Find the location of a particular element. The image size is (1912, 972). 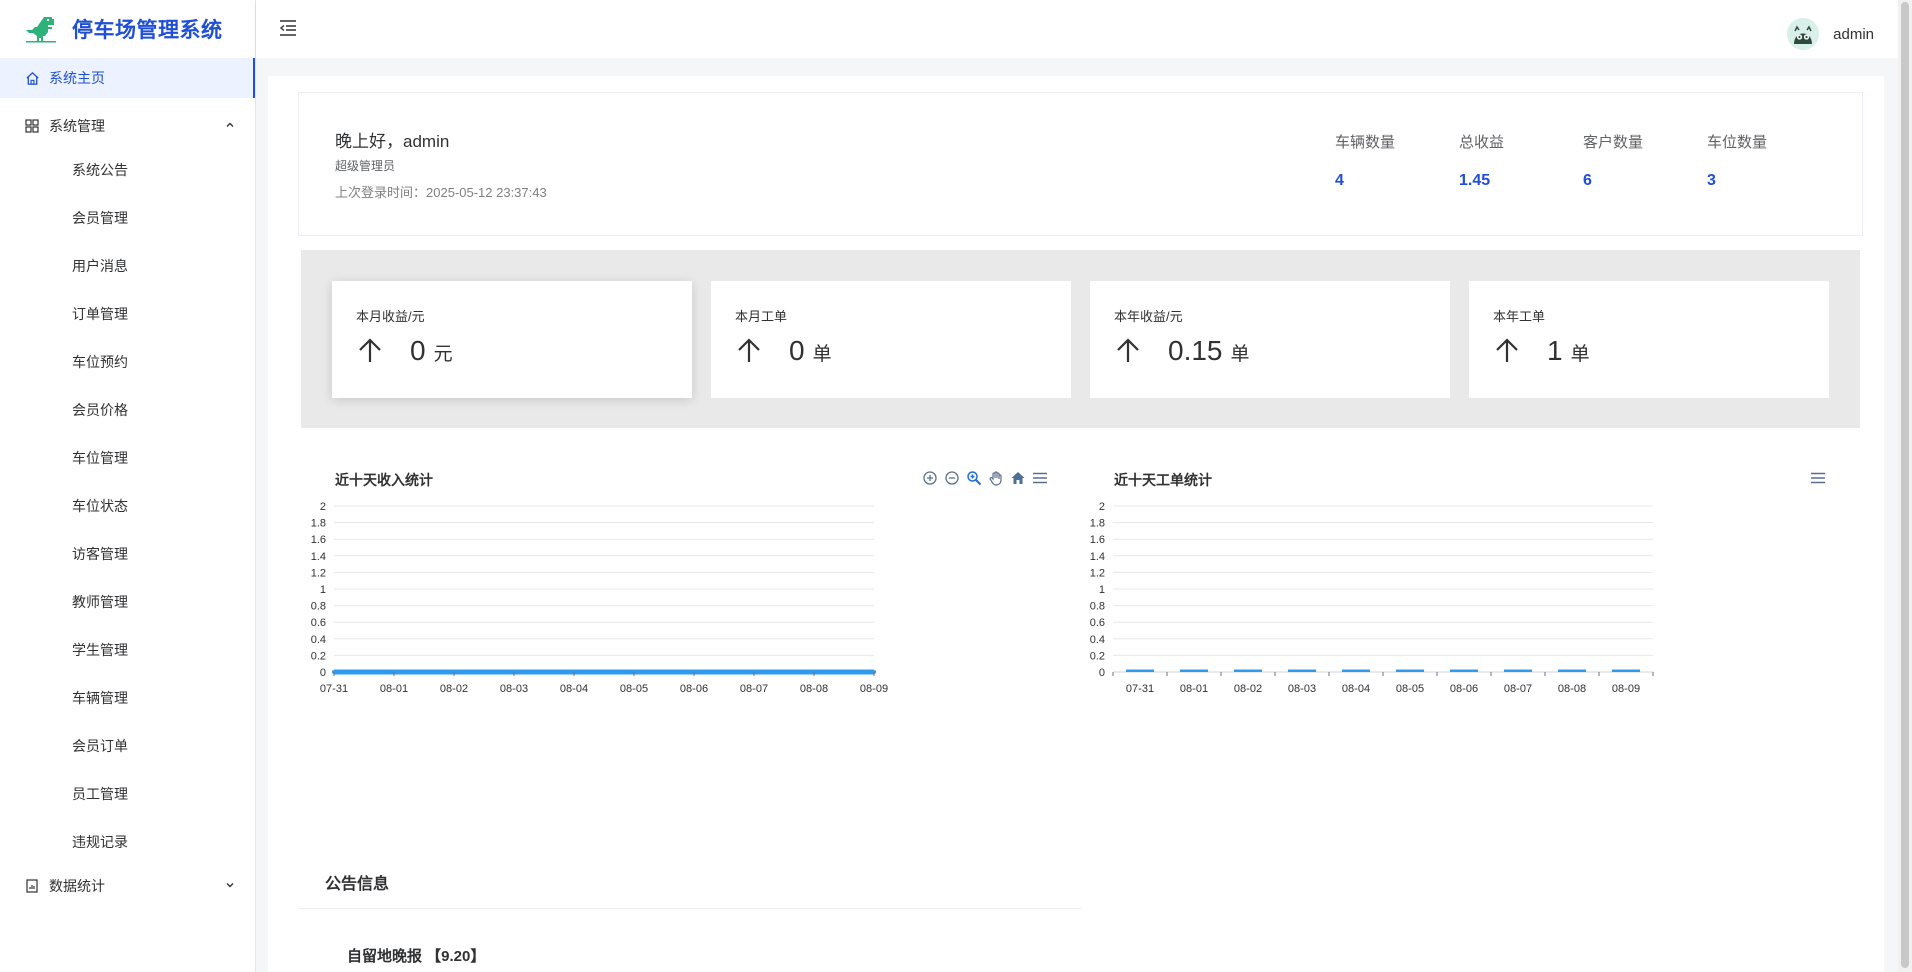

stat-label: 总收益 is located at coordinates (1482, 142).